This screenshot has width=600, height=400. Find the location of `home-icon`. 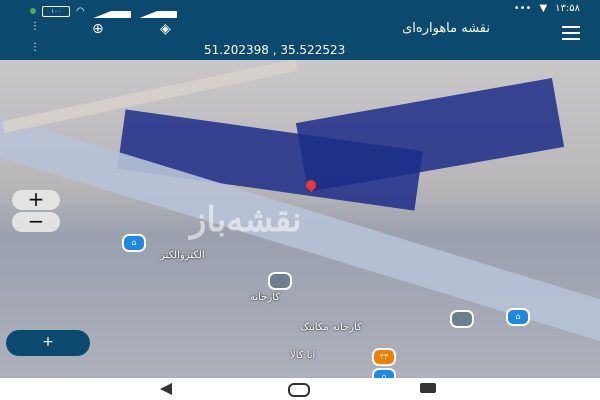

home-icon is located at coordinates (299, 390).